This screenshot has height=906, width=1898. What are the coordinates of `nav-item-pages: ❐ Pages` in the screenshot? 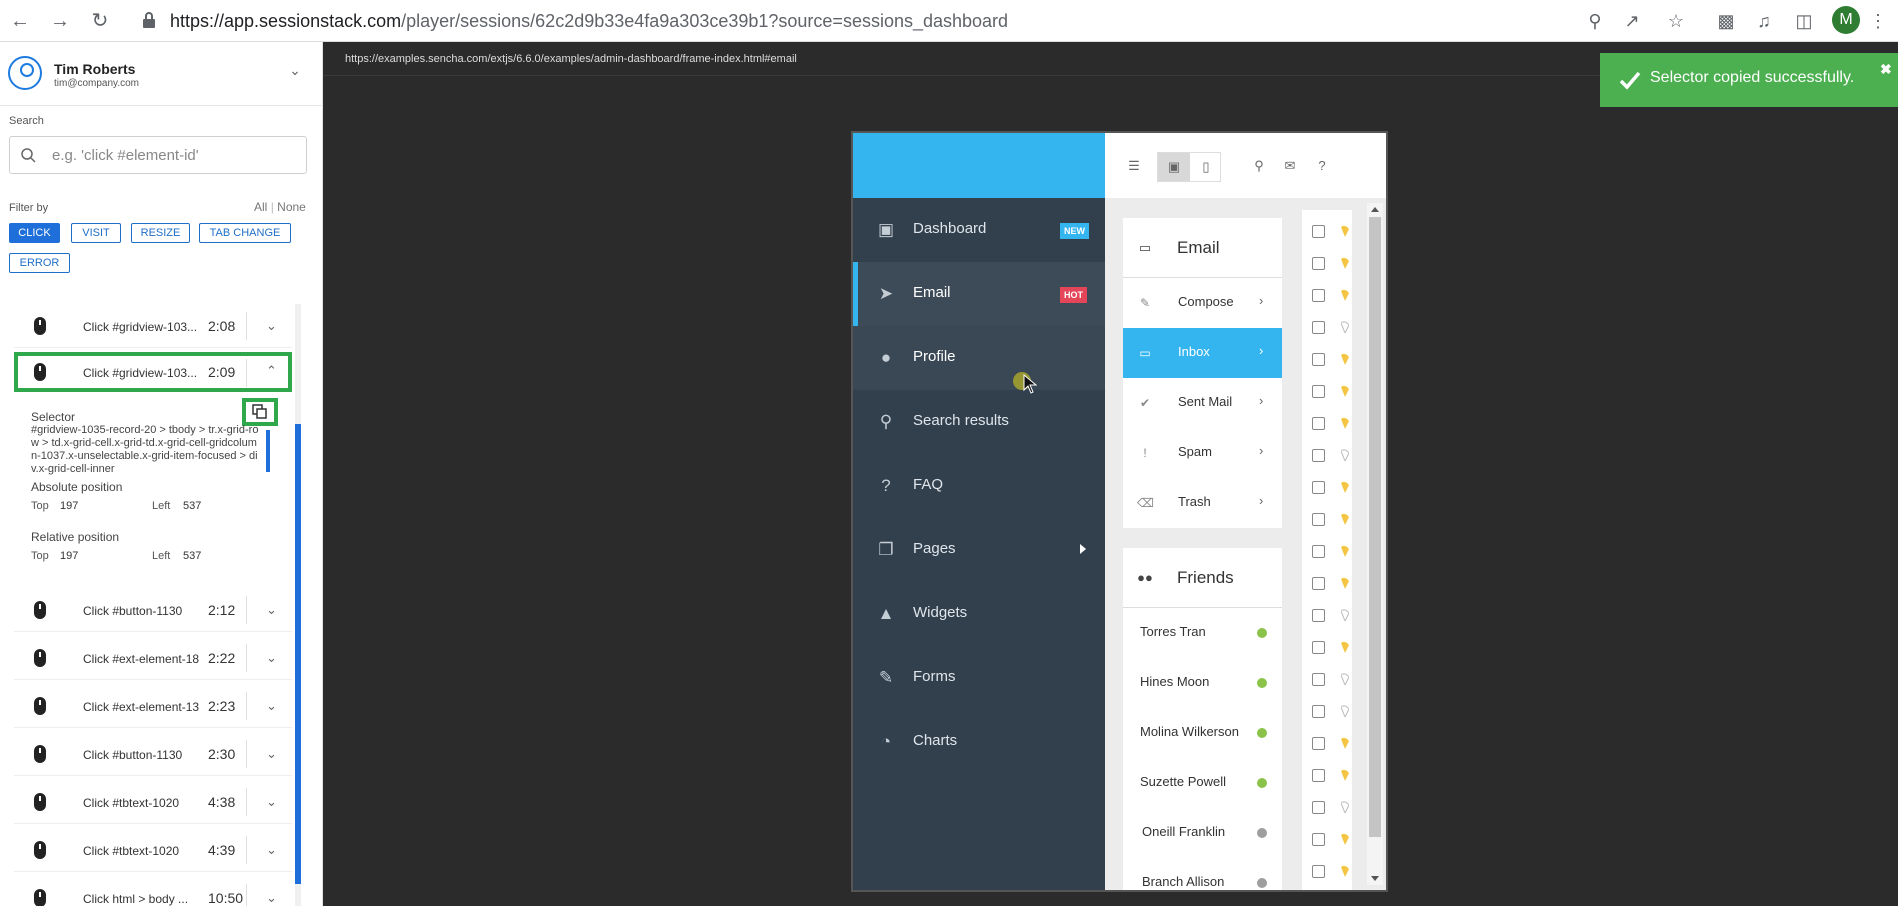 It's located at (979, 550).